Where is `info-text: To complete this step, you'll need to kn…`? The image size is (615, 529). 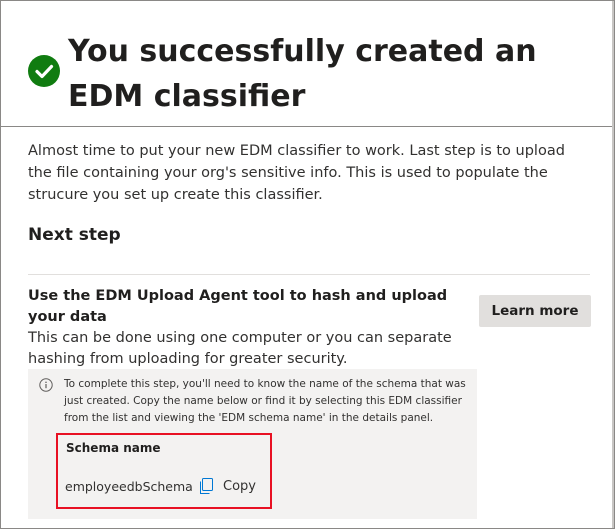
info-text: To complete this step, you'll need to kn… is located at coordinates (265, 401).